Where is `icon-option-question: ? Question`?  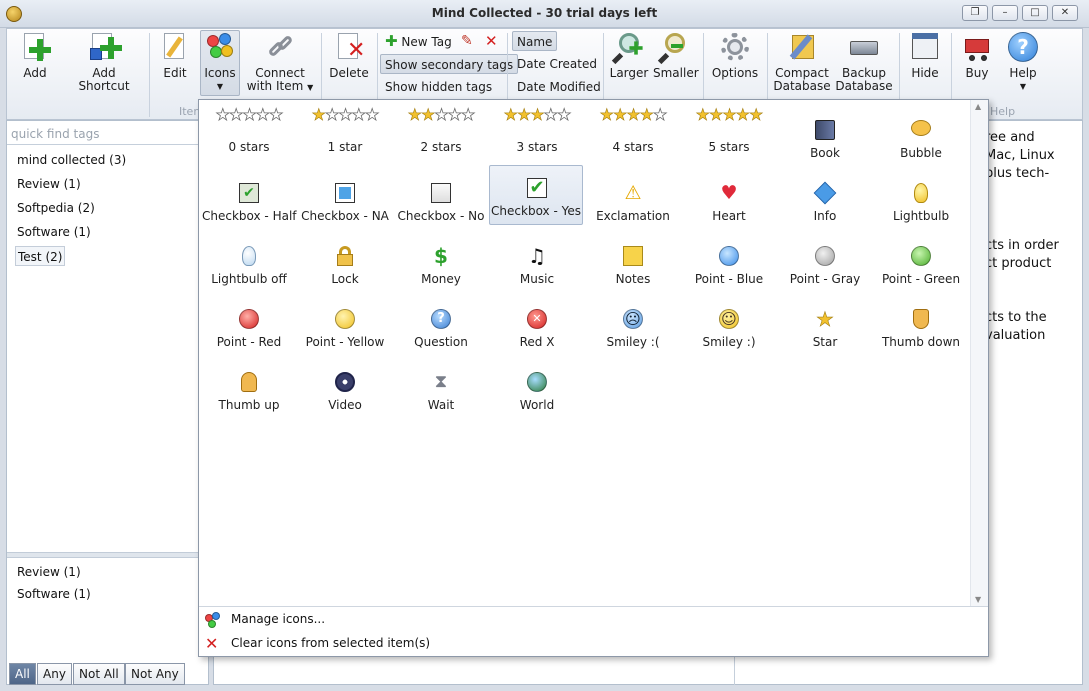 icon-option-question: ? Question is located at coordinates (441, 325).